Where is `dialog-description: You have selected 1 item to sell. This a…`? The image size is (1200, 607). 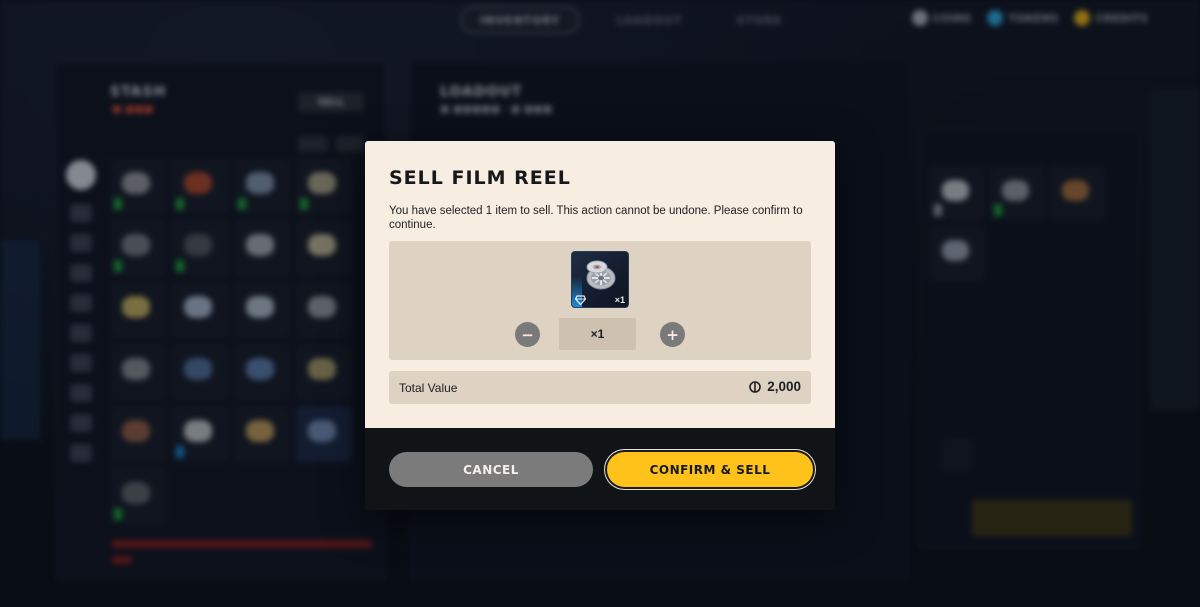
dialog-description: You have selected 1 item to sell. This a… is located at coordinates (596, 218).